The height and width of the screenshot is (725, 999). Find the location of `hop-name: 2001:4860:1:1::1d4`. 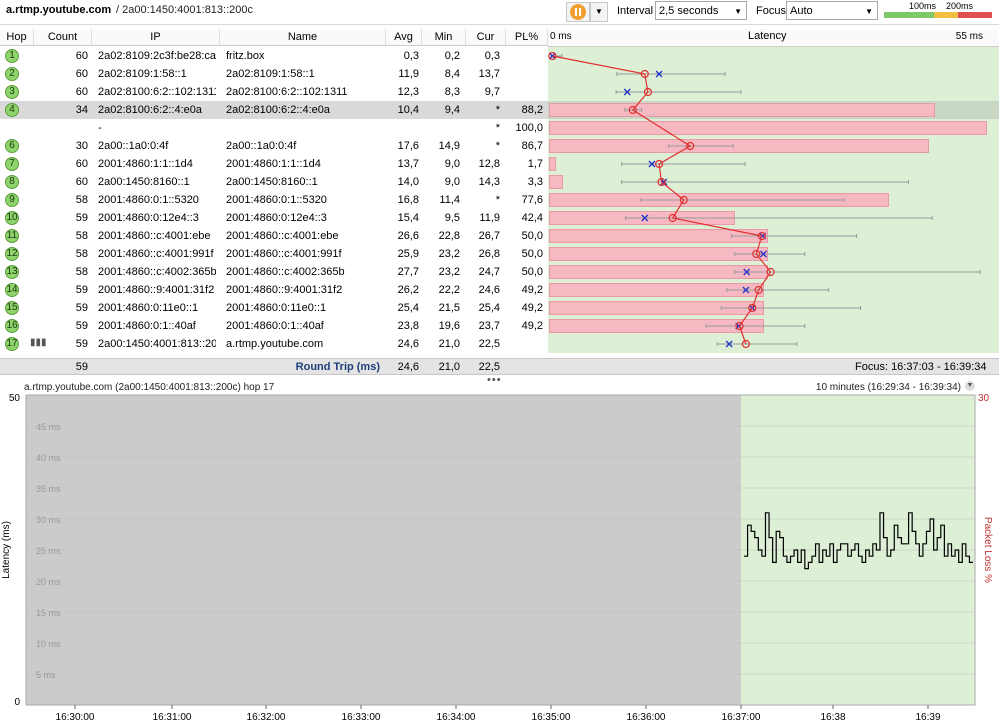

hop-name: 2001:4860:1:1::1d4 is located at coordinates (273, 164).